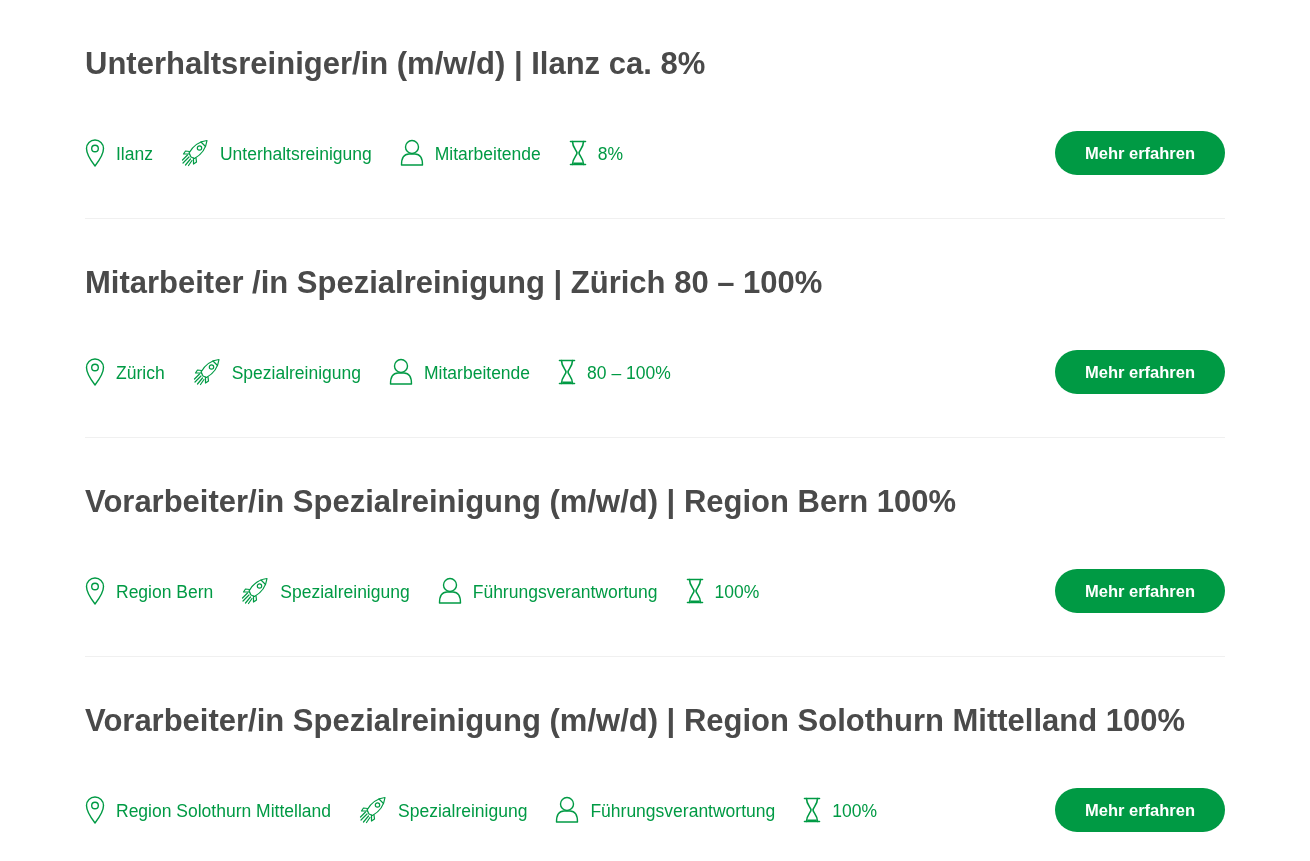 This screenshot has height=861, width=1310. What do you see at coordinates (223, 811) in the screenshot?
I see `job-meta-label: Region Solothurn Mittelland` at bounding box center [223, 811].